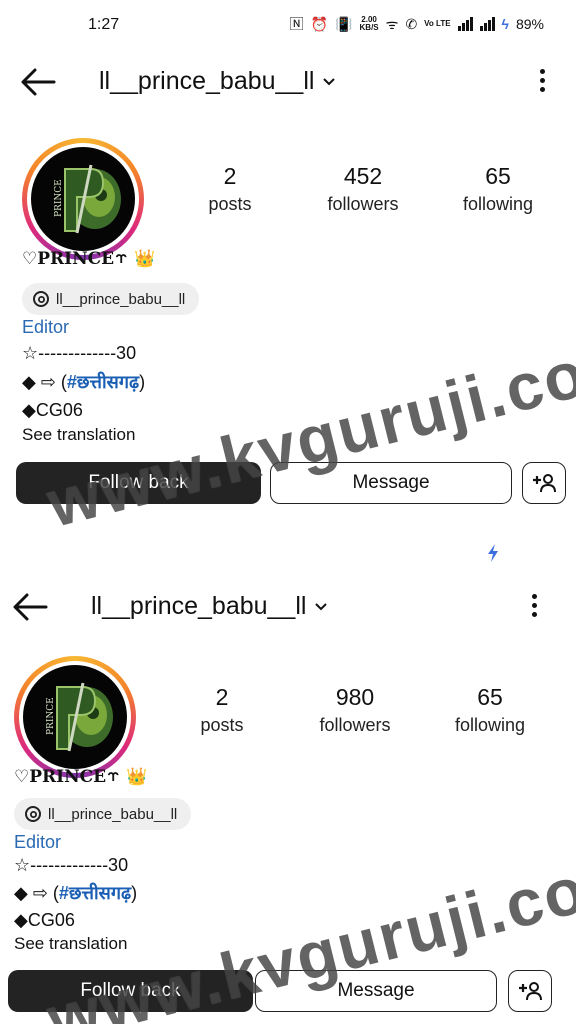 Image resolution: width=576 pixels, height=1024 pixels. I want to click on charging-icon: ϟ, so click(505, 24).